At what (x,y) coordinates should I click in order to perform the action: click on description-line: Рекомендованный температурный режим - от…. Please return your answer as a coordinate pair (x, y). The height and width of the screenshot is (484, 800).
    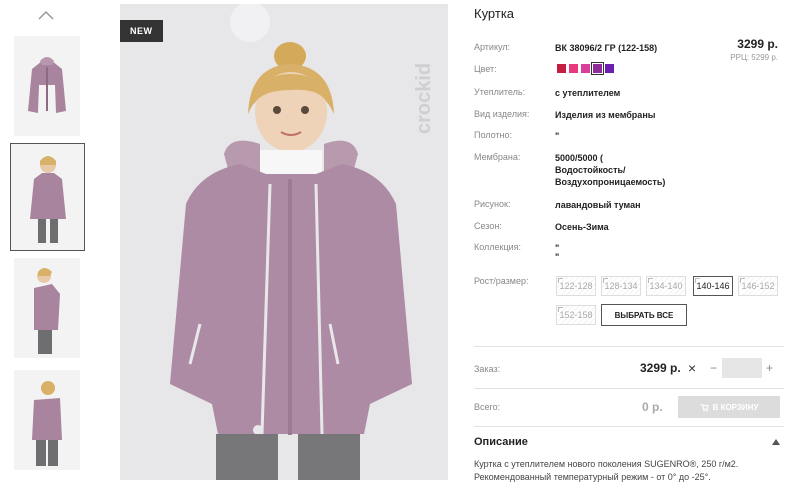
    Looking at the image, I should click on (592, 477).